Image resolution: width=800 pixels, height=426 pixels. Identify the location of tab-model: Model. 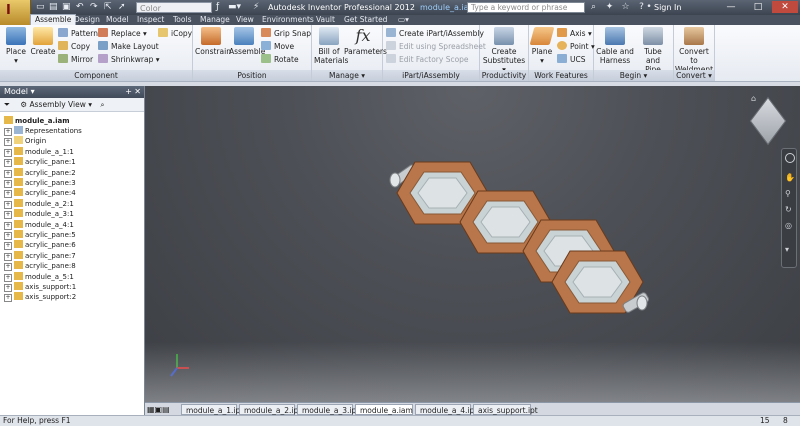
(117, 20).